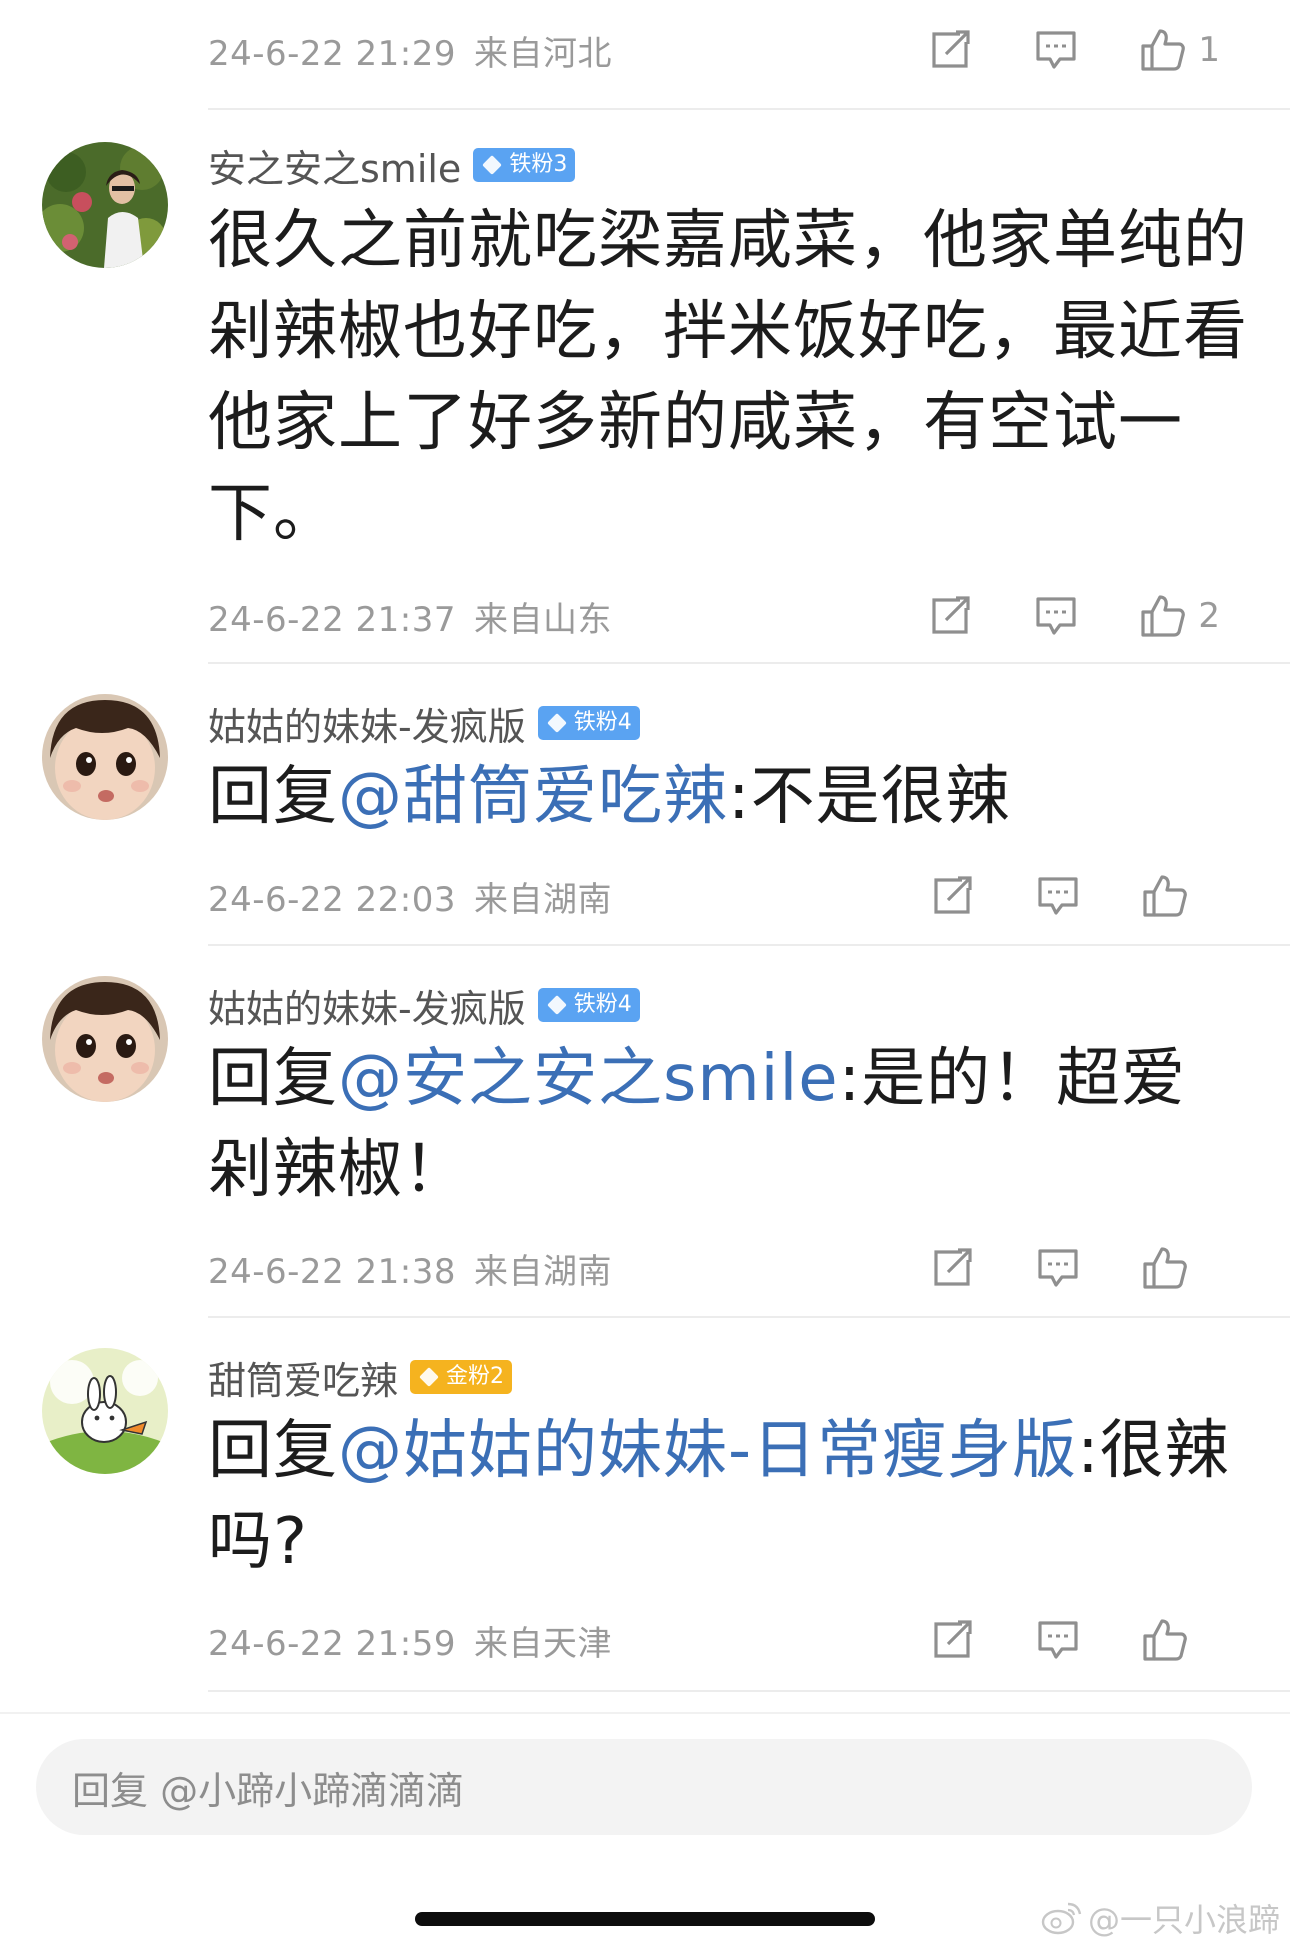 The width and height of the screenshot is (1290, 1949). What do you see at coordinates (869, 797) in the screenshot?
I see `reply-content: :不是很辣` at bounding box center [869, 797].